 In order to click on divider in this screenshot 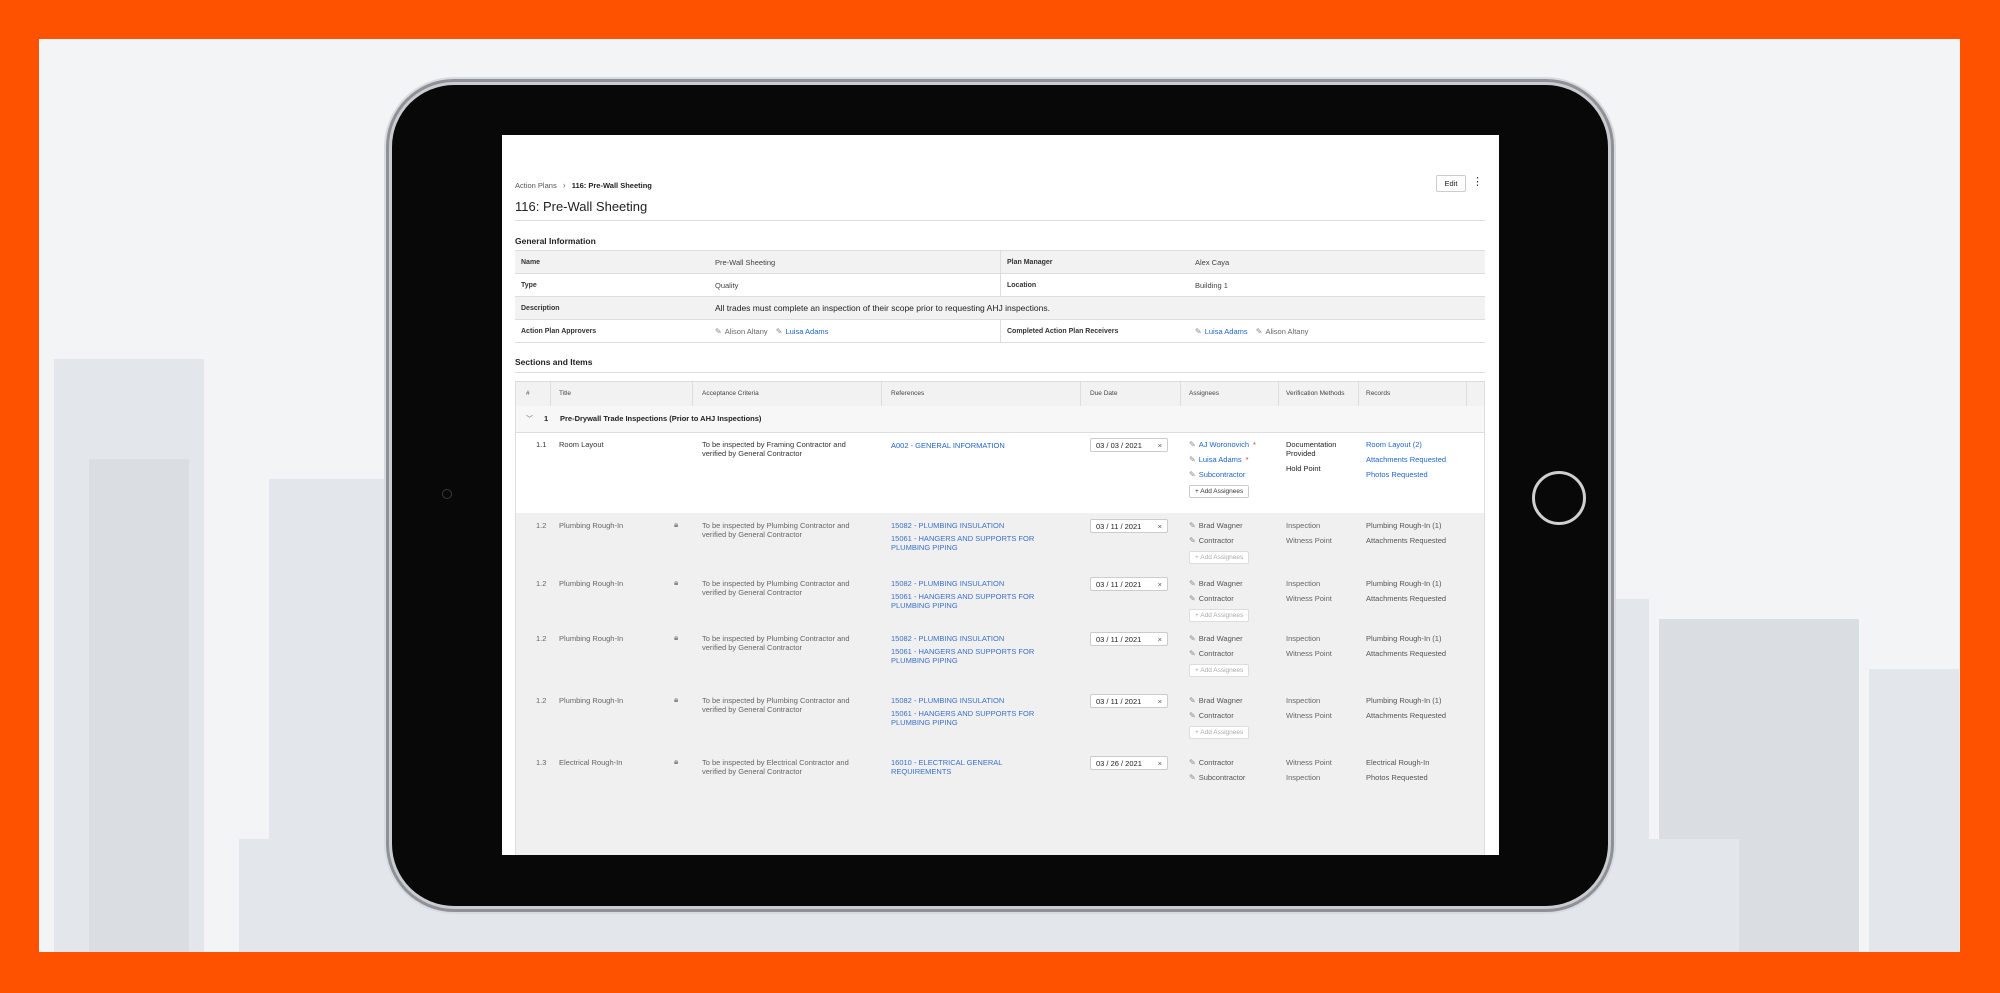, I will do `click(692, 394)`.